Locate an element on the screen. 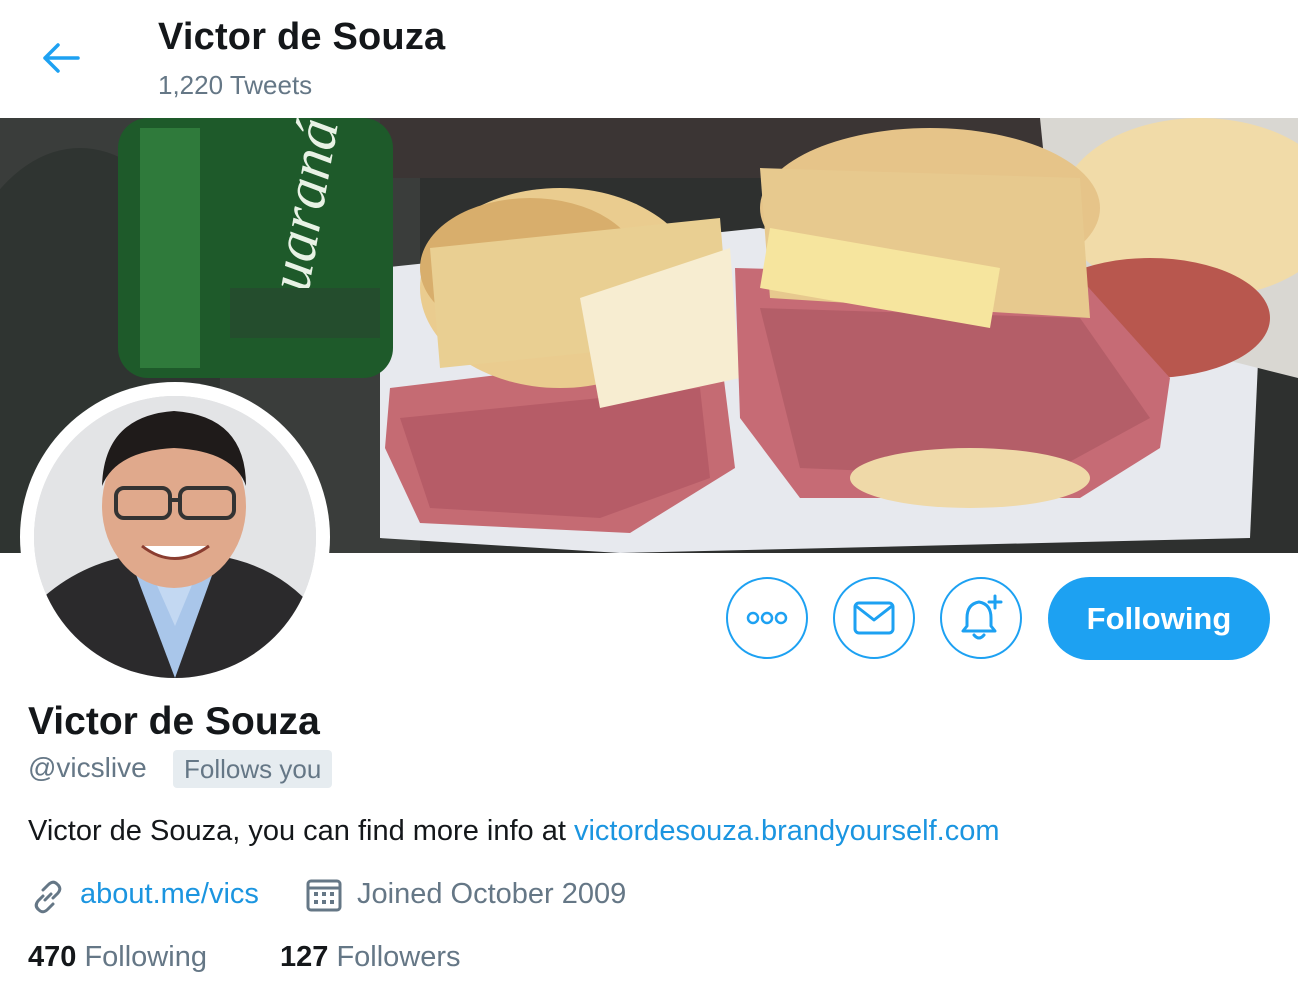  avatar-portrait is located at coordinates (175, 537).